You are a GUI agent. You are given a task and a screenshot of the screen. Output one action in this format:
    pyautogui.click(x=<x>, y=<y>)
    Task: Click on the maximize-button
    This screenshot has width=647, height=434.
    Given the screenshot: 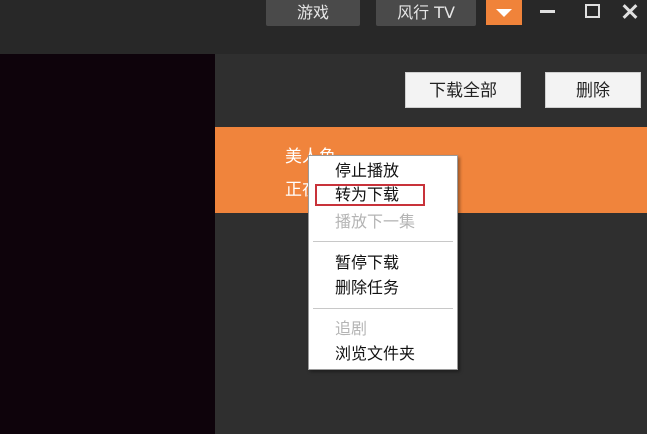 What is the action you would take?
    pyautogui.click(x=592, y=11)
    